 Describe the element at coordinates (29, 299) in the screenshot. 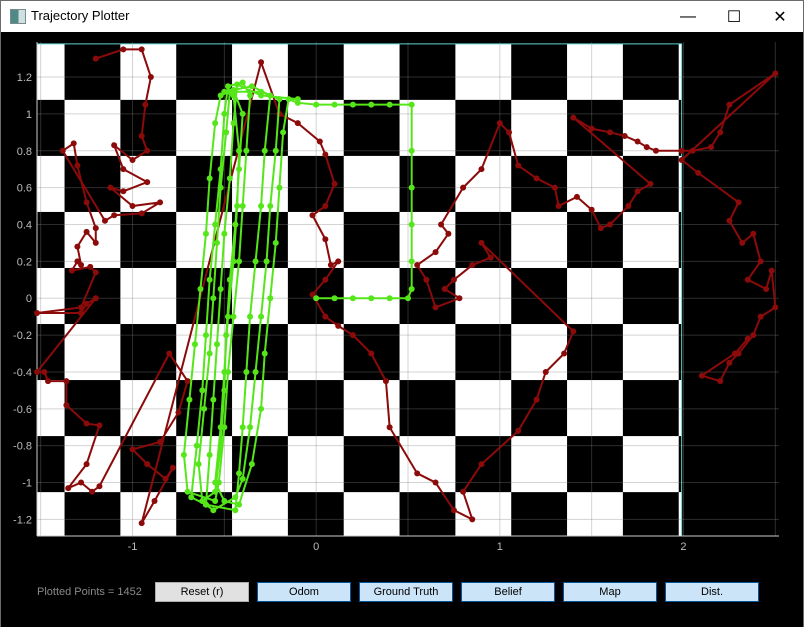

I see `y-tick-label: 0` at that location.